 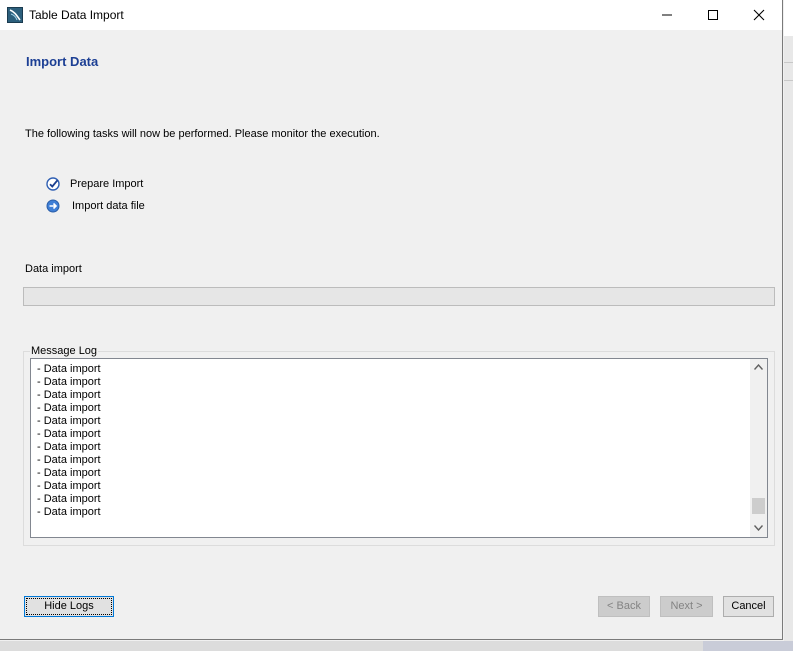 I want to click on chevron-up-icon, so click(x=758, y=367).